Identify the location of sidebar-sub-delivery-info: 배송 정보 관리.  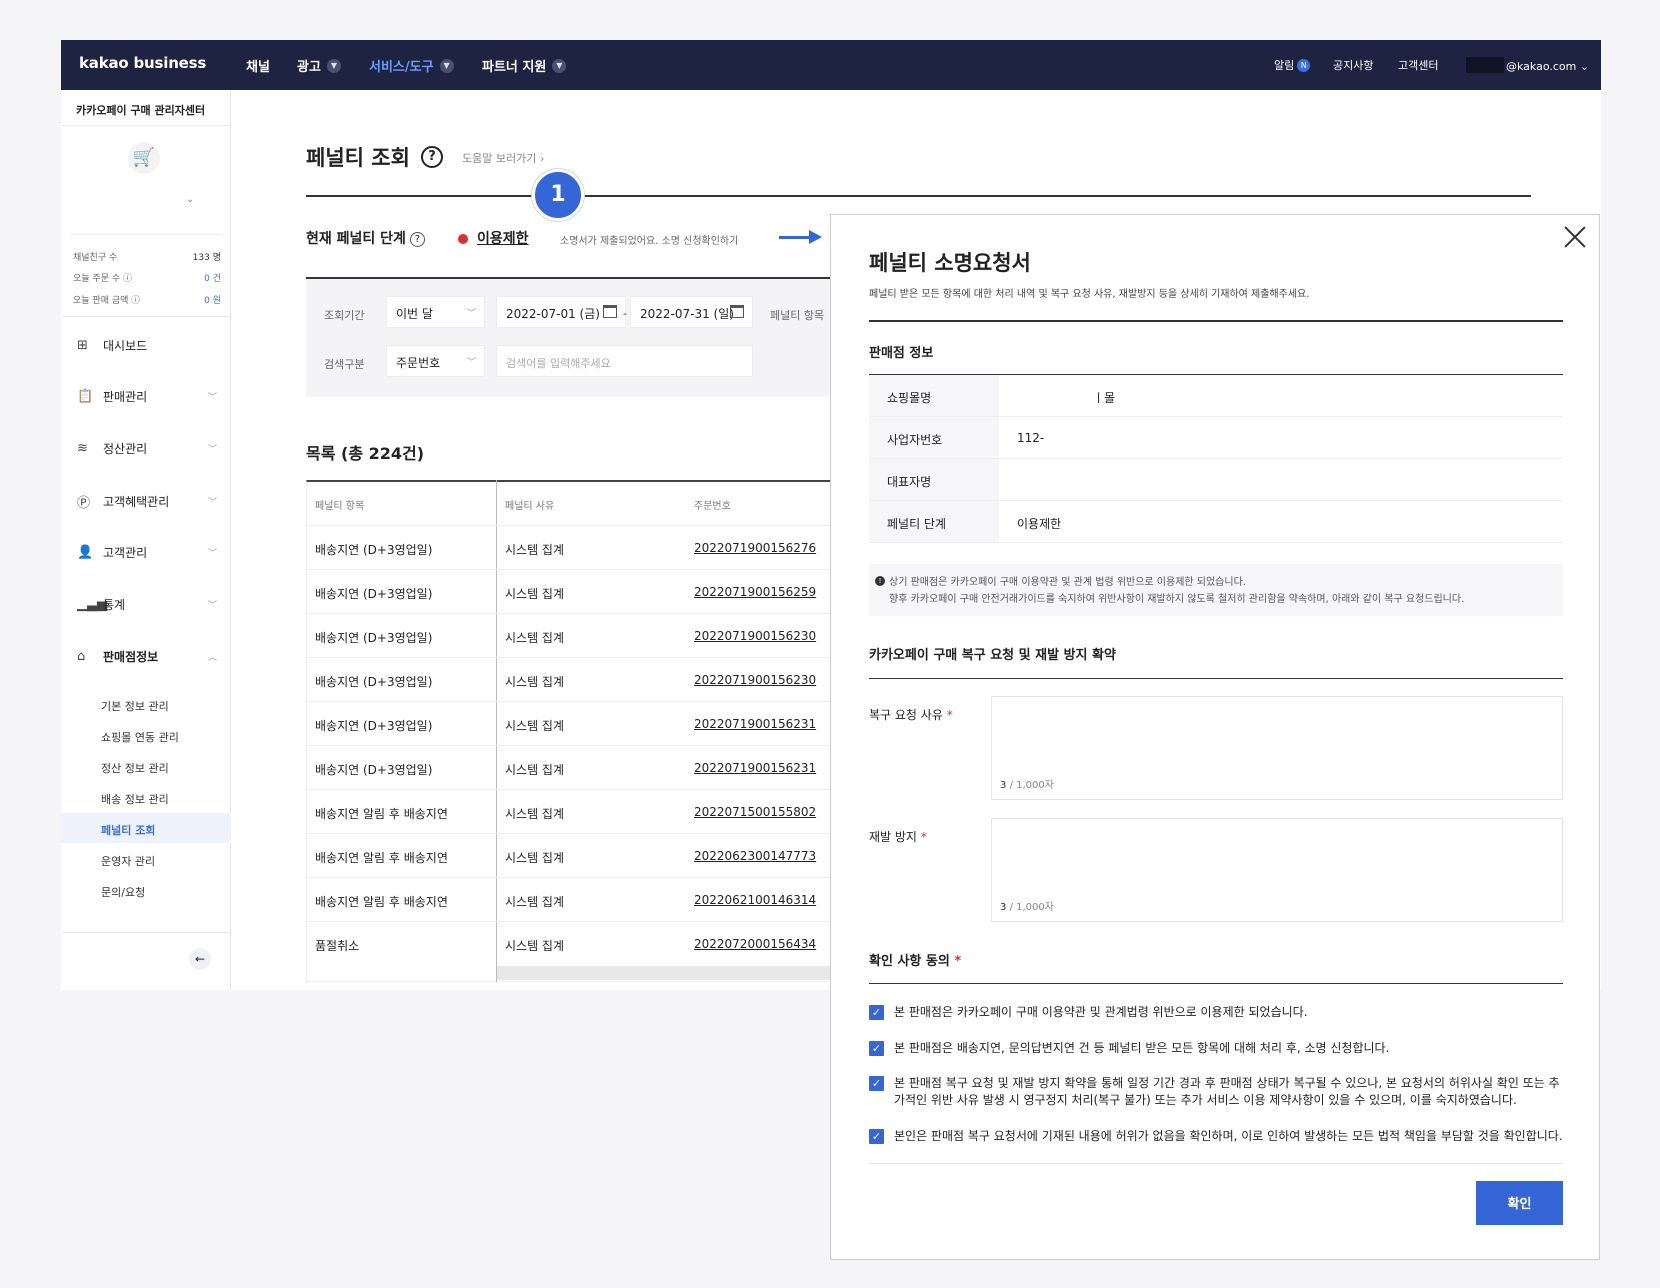
(135, 799).